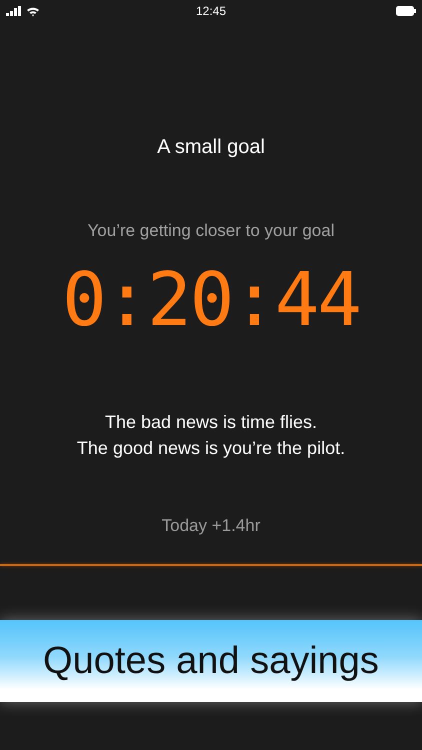 The height and width of the screenshot is (750, 422). Describe the element at coordinates (211, 661) in the screenshot. I see `banner-caption: Quotes and sayings` at that location.